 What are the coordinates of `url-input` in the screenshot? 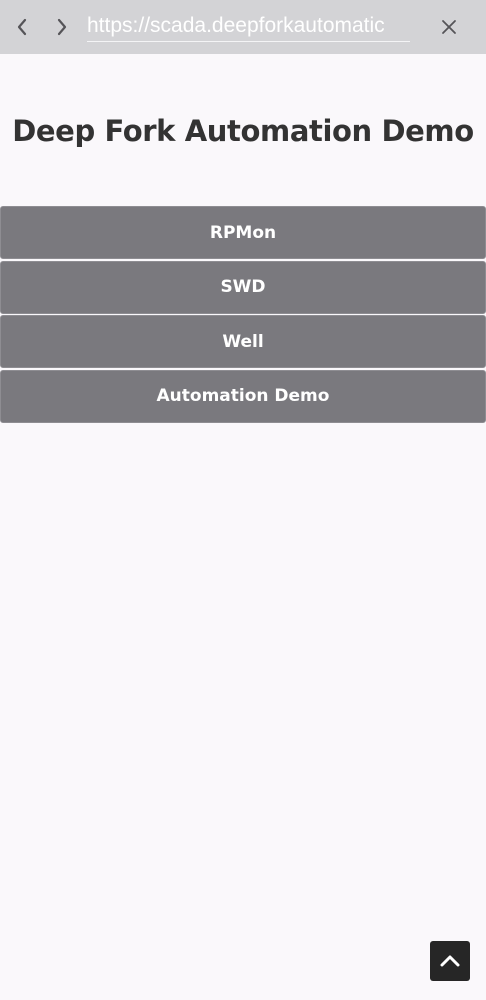 It's located at (248, 26).